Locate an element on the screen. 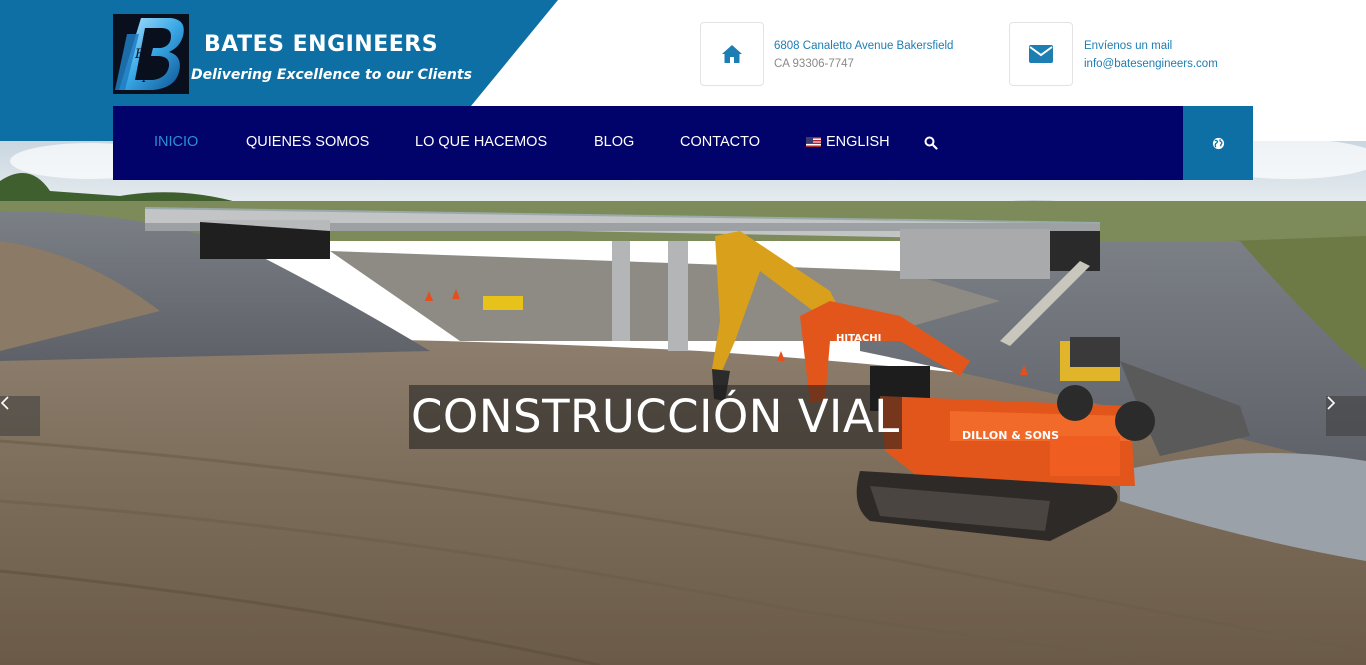 The height and width of the screenshot is (665, 1366). nav-item-english: ENGLISH is located at coordinates (848, 143).